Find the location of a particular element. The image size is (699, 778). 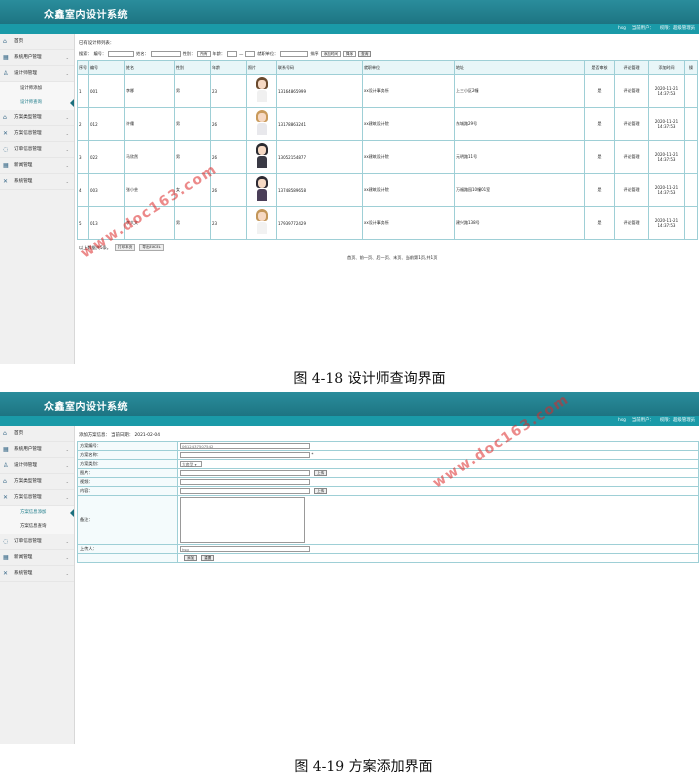

table-cell: 13164865999 is located at coordinates (319, 91).